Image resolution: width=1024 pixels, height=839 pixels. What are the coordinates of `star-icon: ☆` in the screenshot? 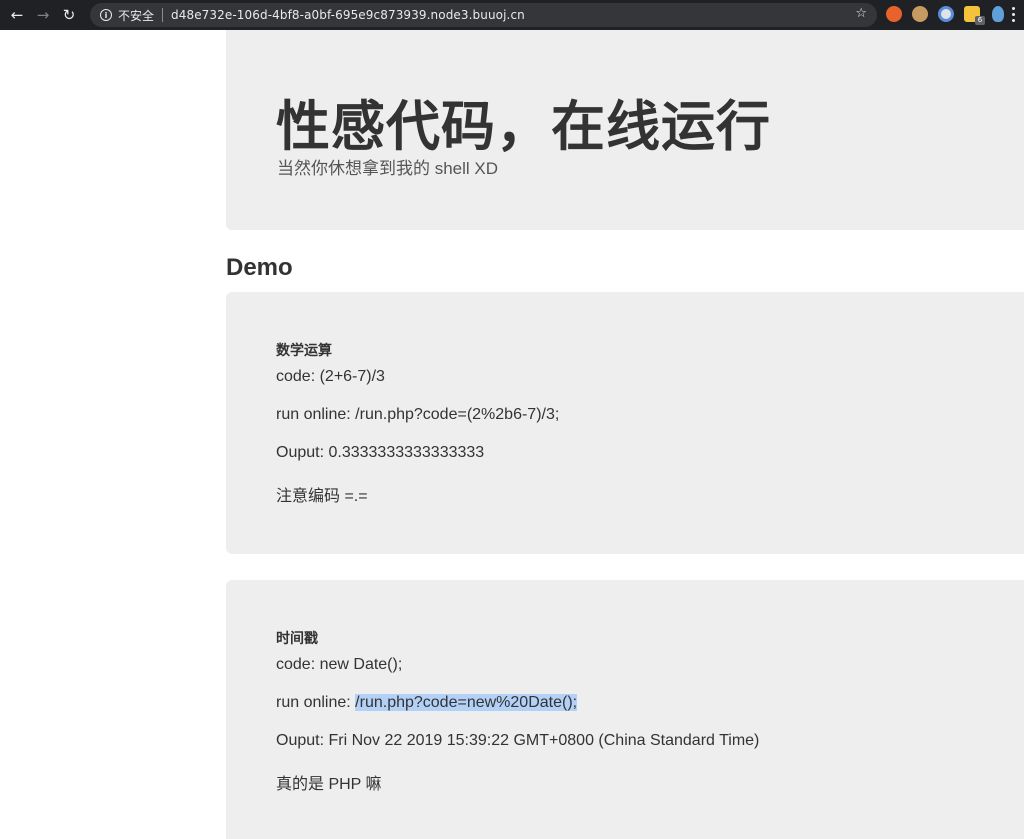 It's located at (861, 13).